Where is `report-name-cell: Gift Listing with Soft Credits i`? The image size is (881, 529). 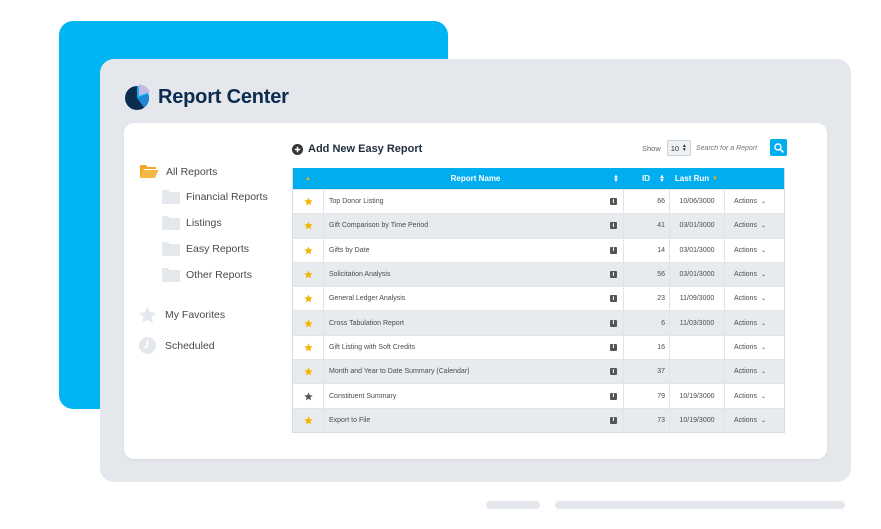
report-name-cell: Gift Listing with Soft Credits i is located at coordinates (473, 347).